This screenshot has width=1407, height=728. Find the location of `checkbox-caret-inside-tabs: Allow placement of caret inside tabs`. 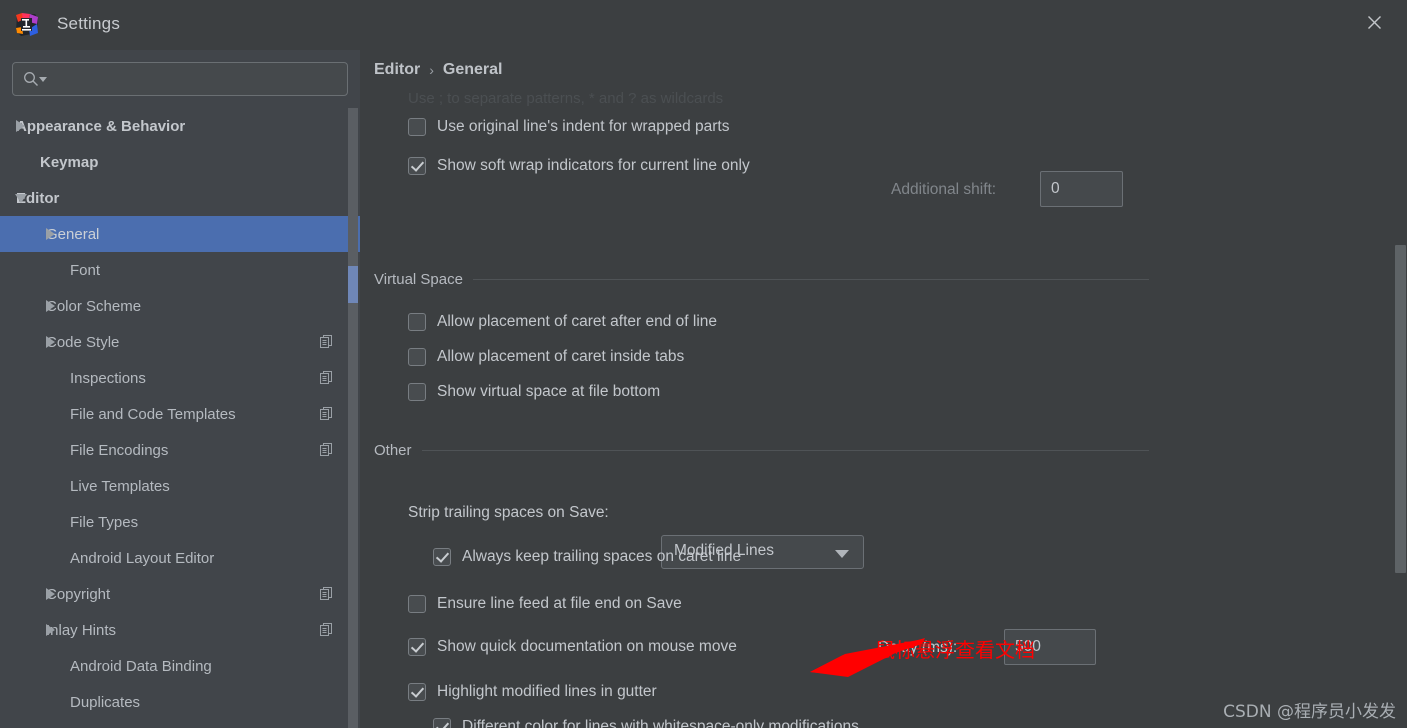

checkbox-caret-inside-tabs: Allow placement of caret inside tabs is located at coordinates (546, 357).